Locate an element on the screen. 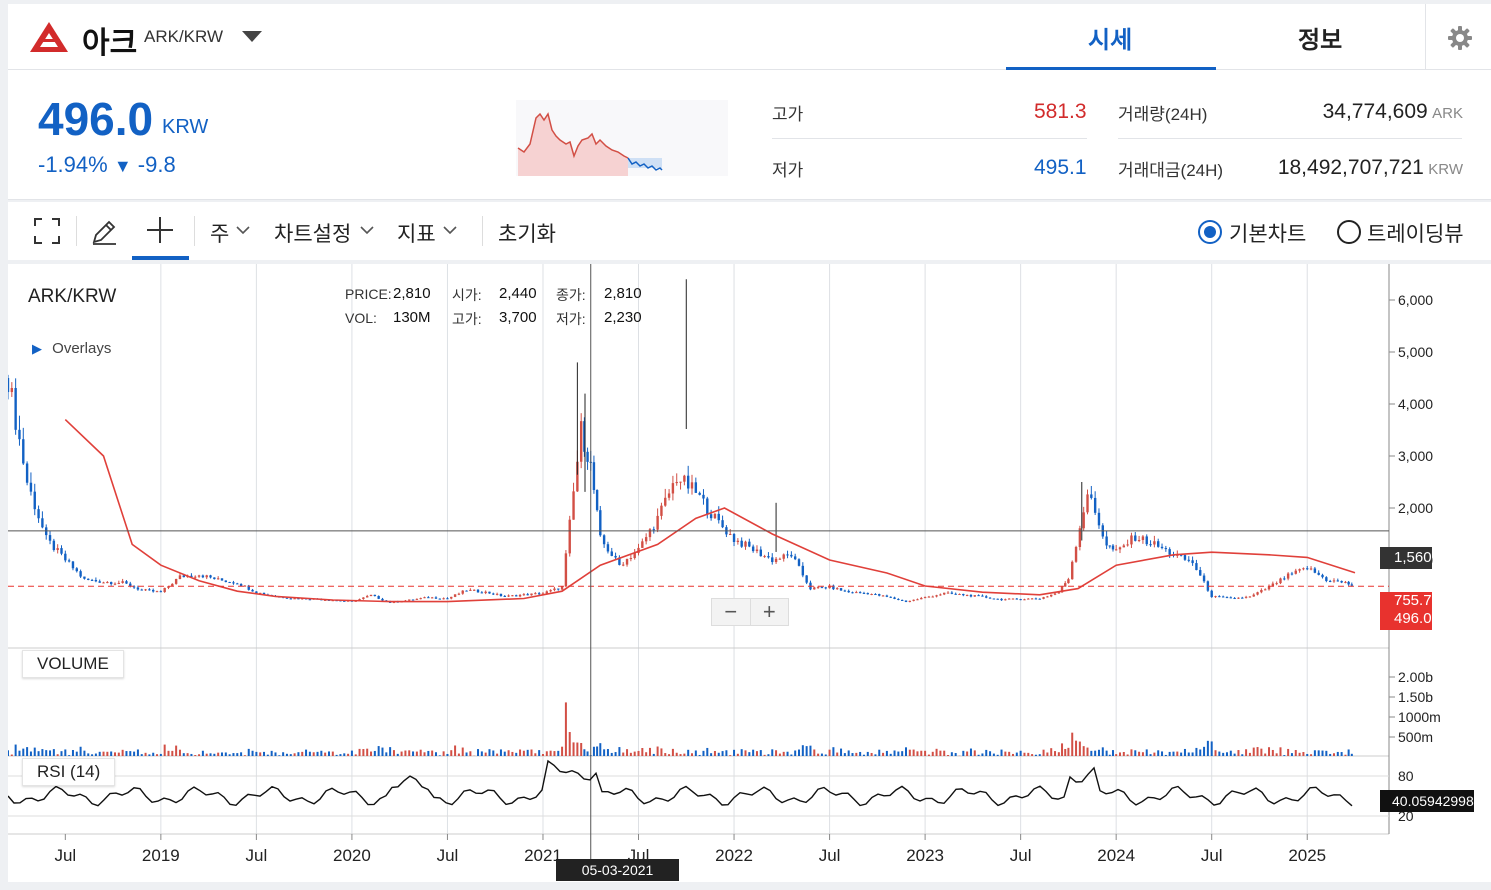  crosshair-icon is located at coordinates (160, 230).